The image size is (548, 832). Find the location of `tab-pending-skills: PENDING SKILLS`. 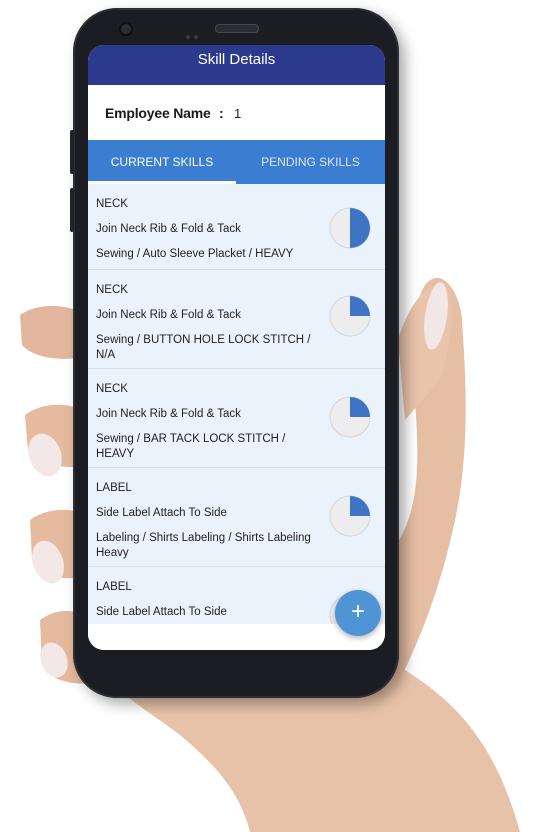

tab-pending-skills: PENDING SKILLS is located at coordinates (310, 162).